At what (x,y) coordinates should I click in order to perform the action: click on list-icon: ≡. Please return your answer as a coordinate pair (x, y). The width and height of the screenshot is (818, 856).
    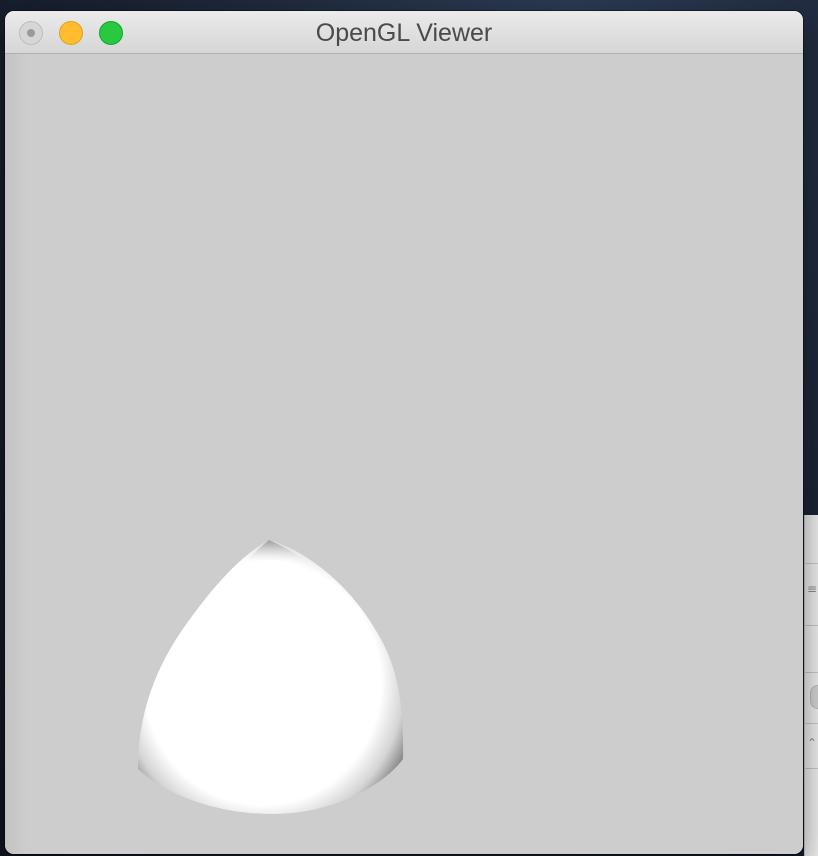
    Looking at the image, I should click on (812, 589).